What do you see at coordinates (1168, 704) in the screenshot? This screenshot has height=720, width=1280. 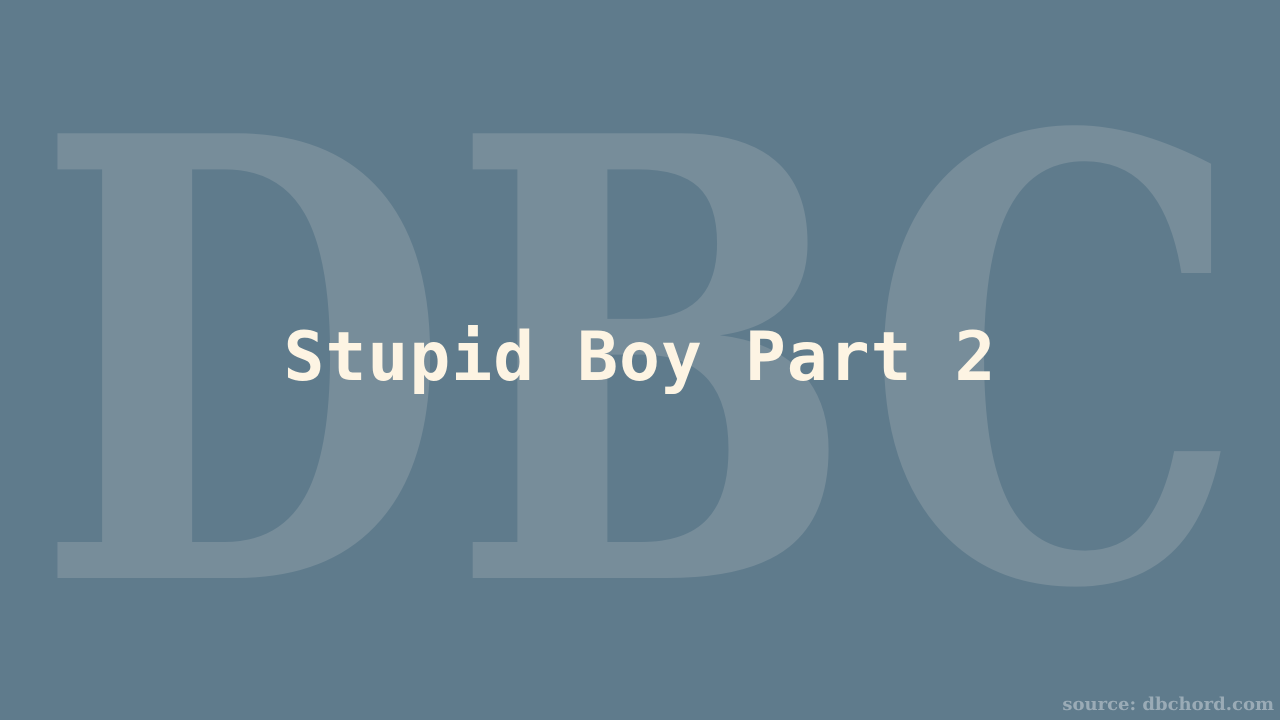 I see `source-credit: source: dbchord.com` at bounding box center [1168, 704].